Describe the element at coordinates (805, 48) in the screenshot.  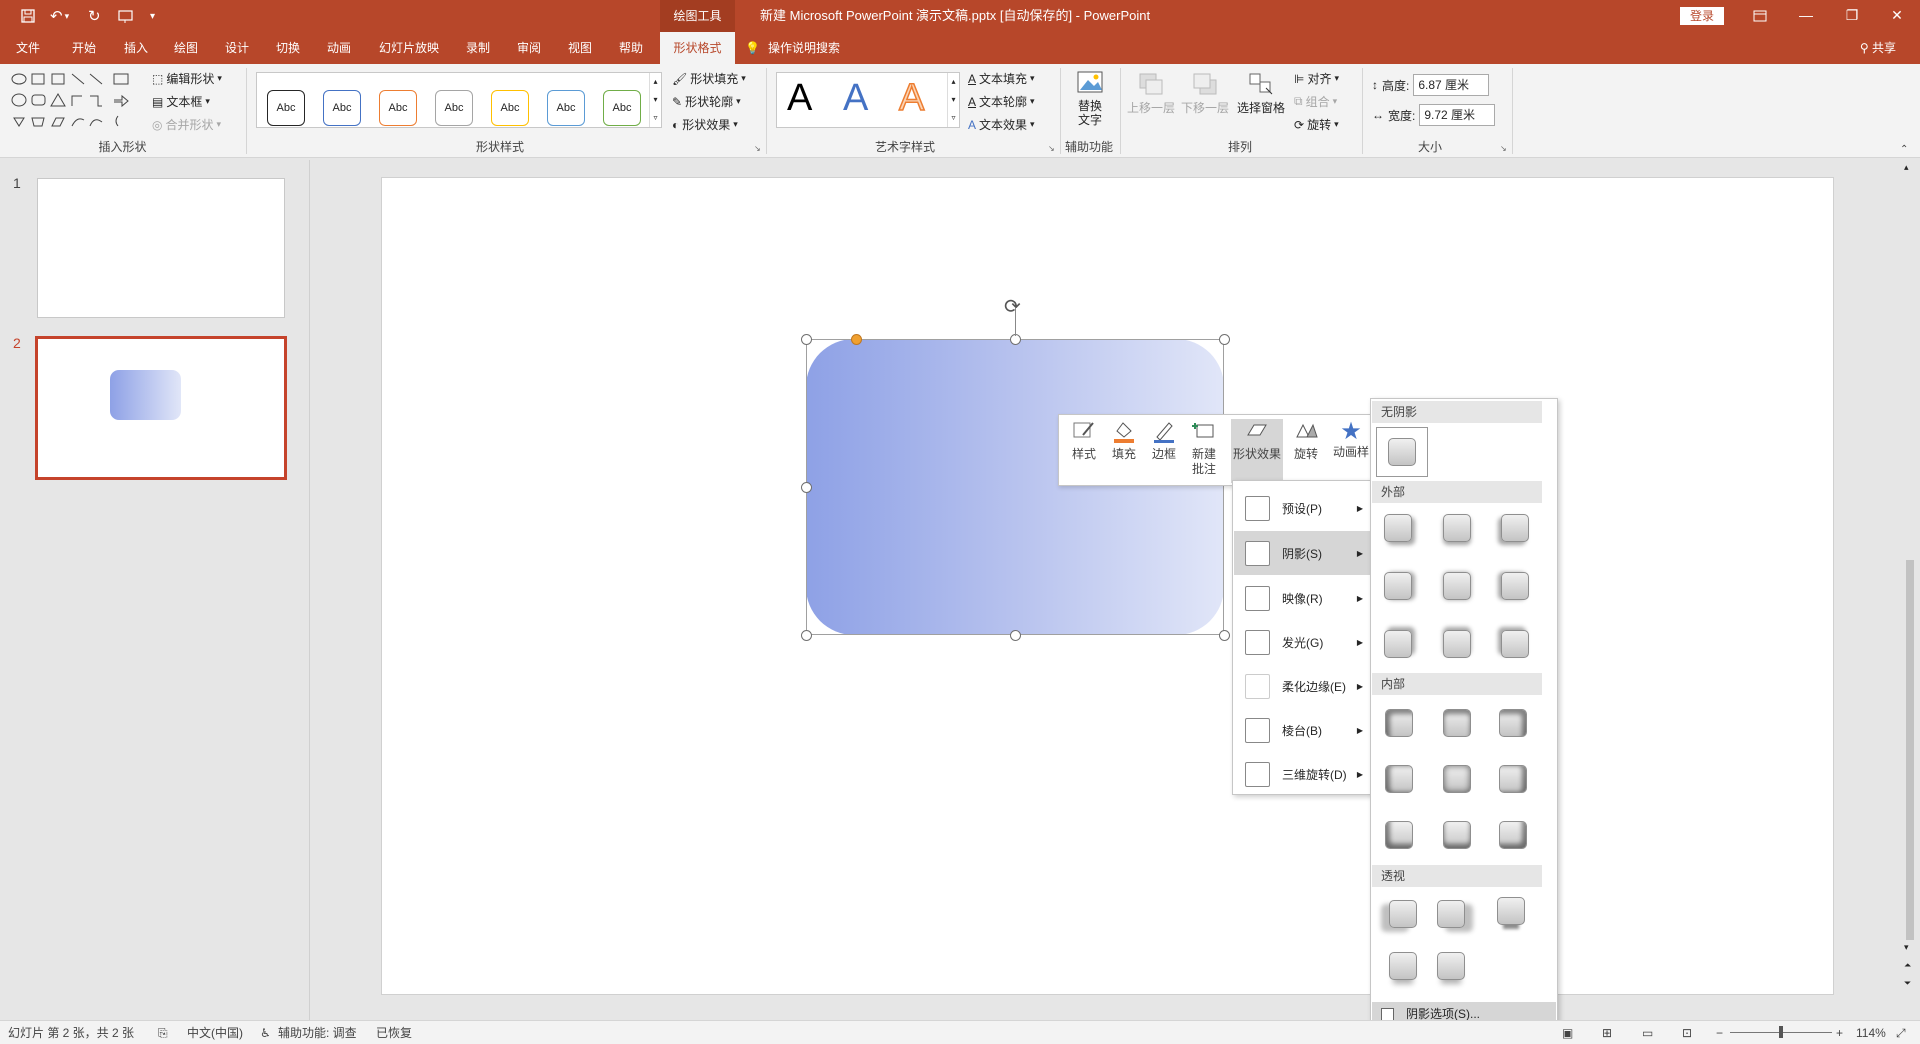
I see `tell-me-search: 💡 操作说明搜索` at that location.